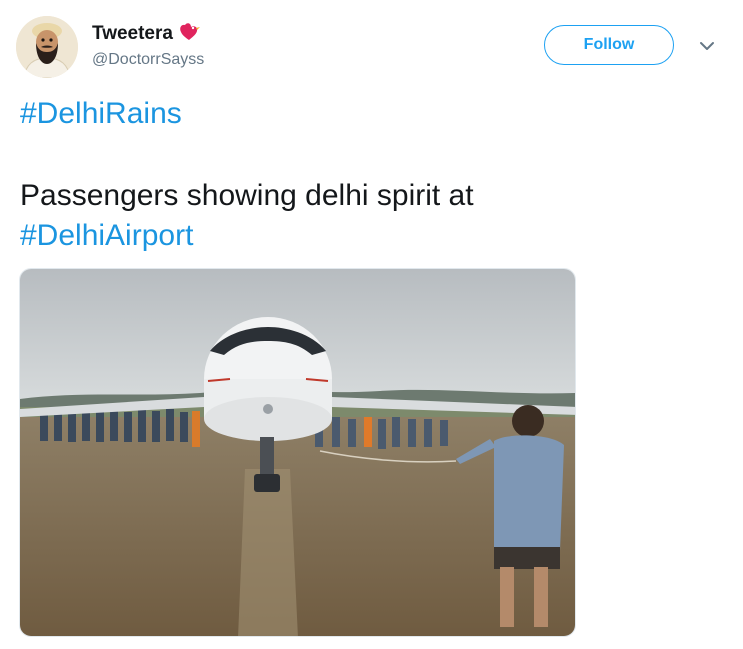  I want to click on user-handle: @DoctorrSayss, so click(148, 60).